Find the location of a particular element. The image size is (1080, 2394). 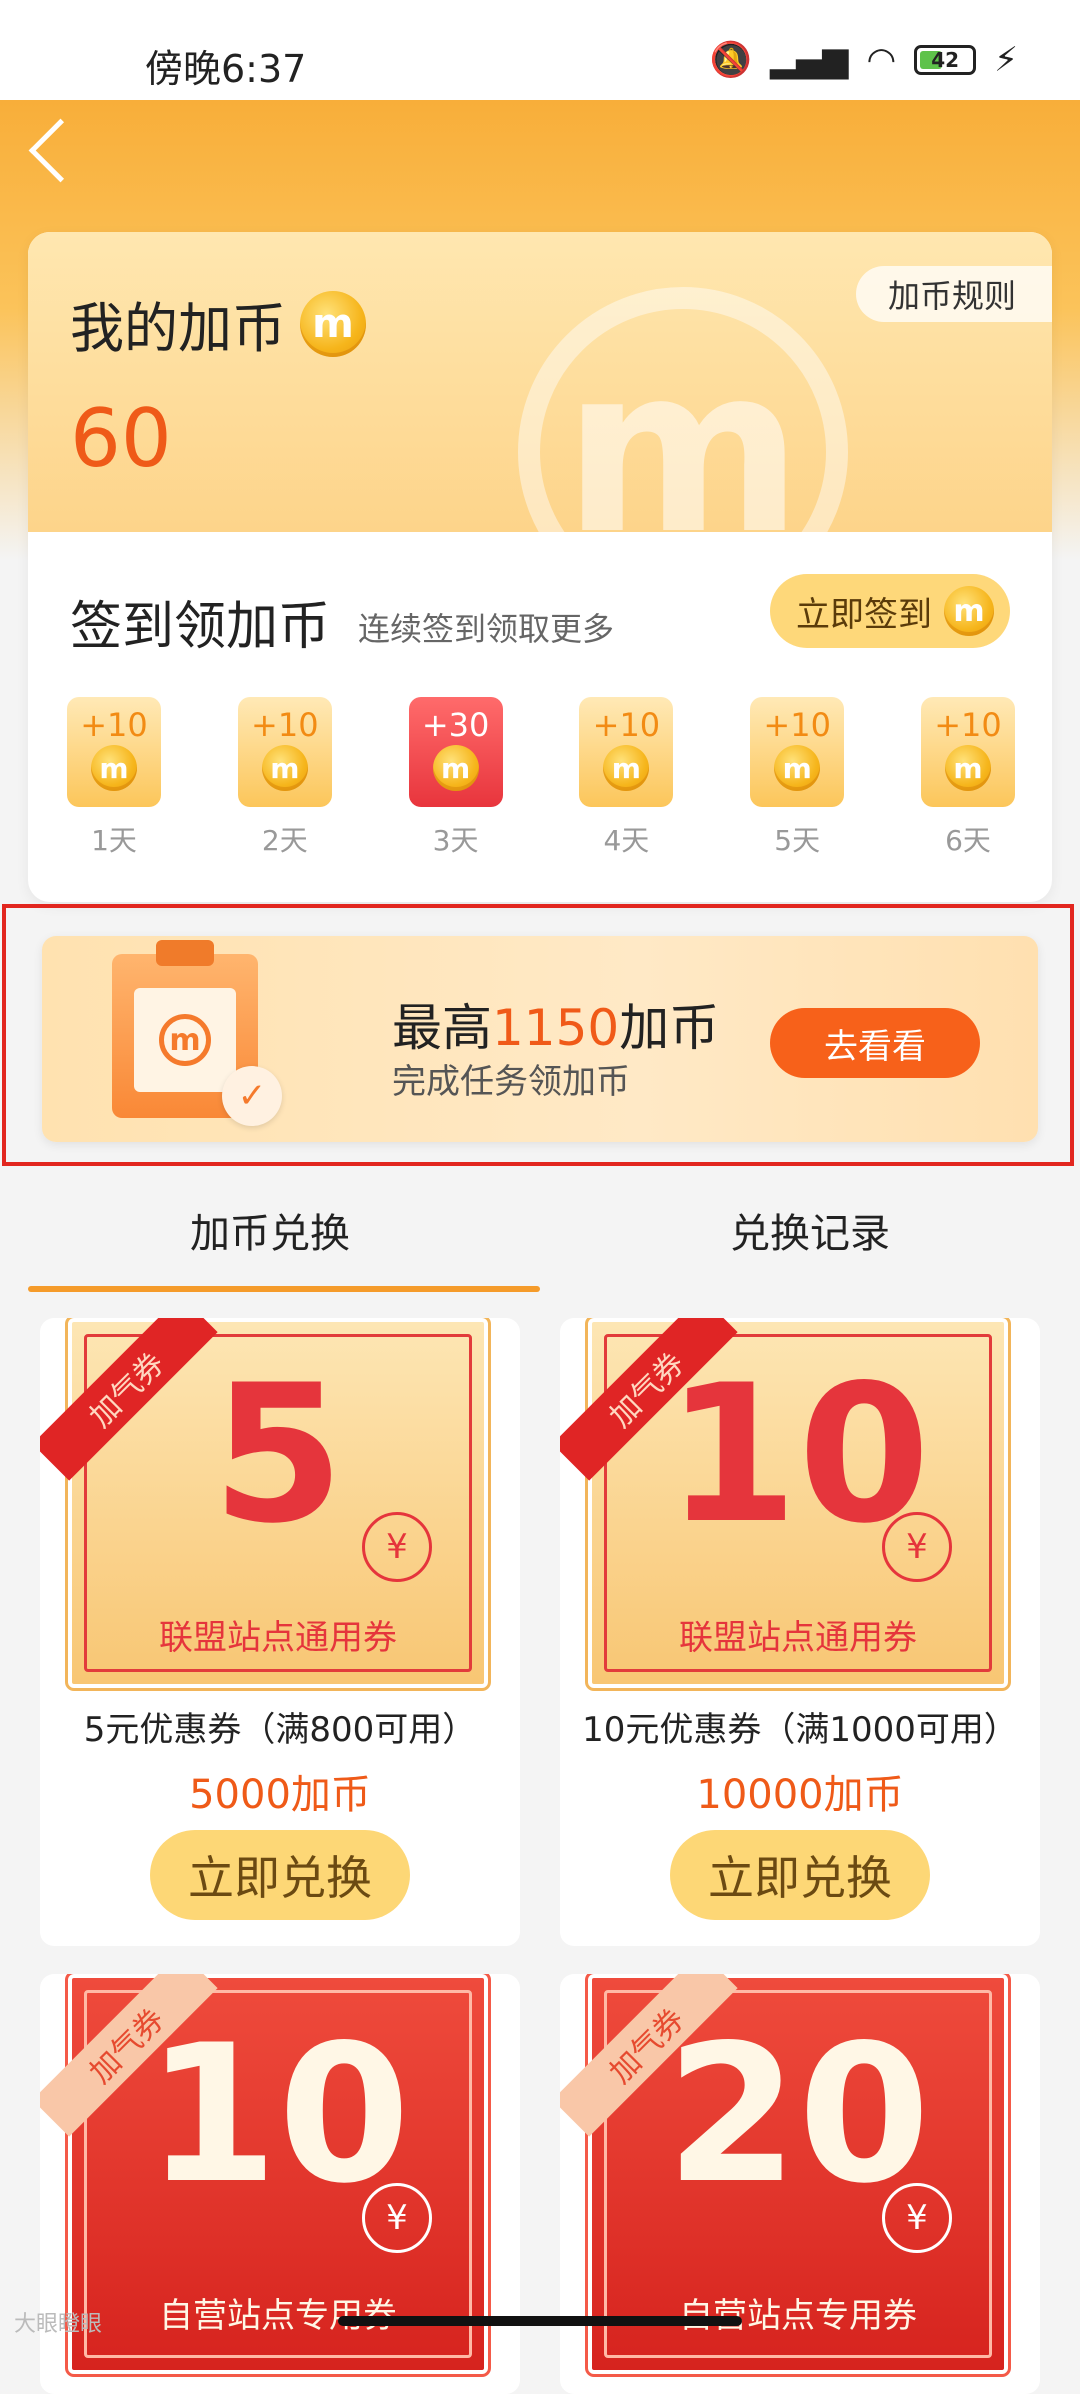

day-label: 6天 is located at coordinates (968, 840).